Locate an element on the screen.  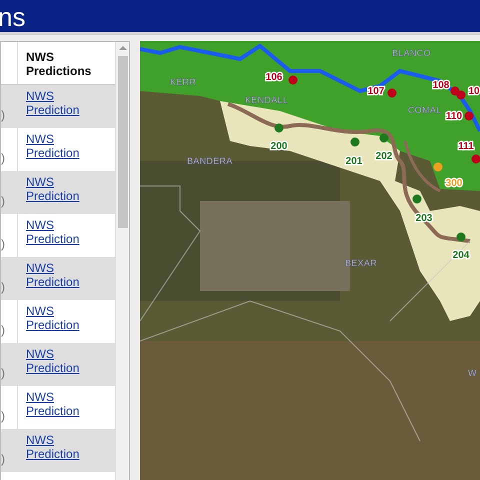
scrollbar is located at coordinates (122, 261).